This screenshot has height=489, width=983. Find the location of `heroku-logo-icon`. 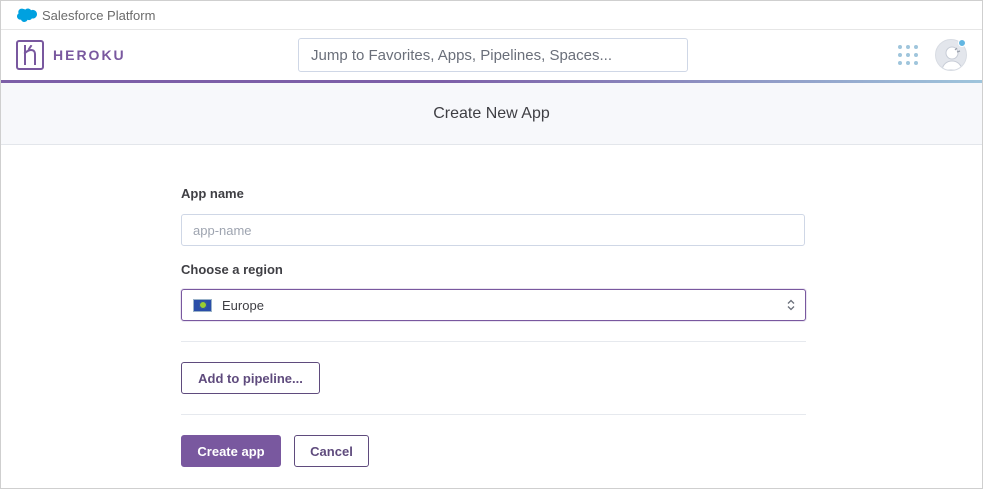

heroku-logo-icon is located at coordinates (30, 55).